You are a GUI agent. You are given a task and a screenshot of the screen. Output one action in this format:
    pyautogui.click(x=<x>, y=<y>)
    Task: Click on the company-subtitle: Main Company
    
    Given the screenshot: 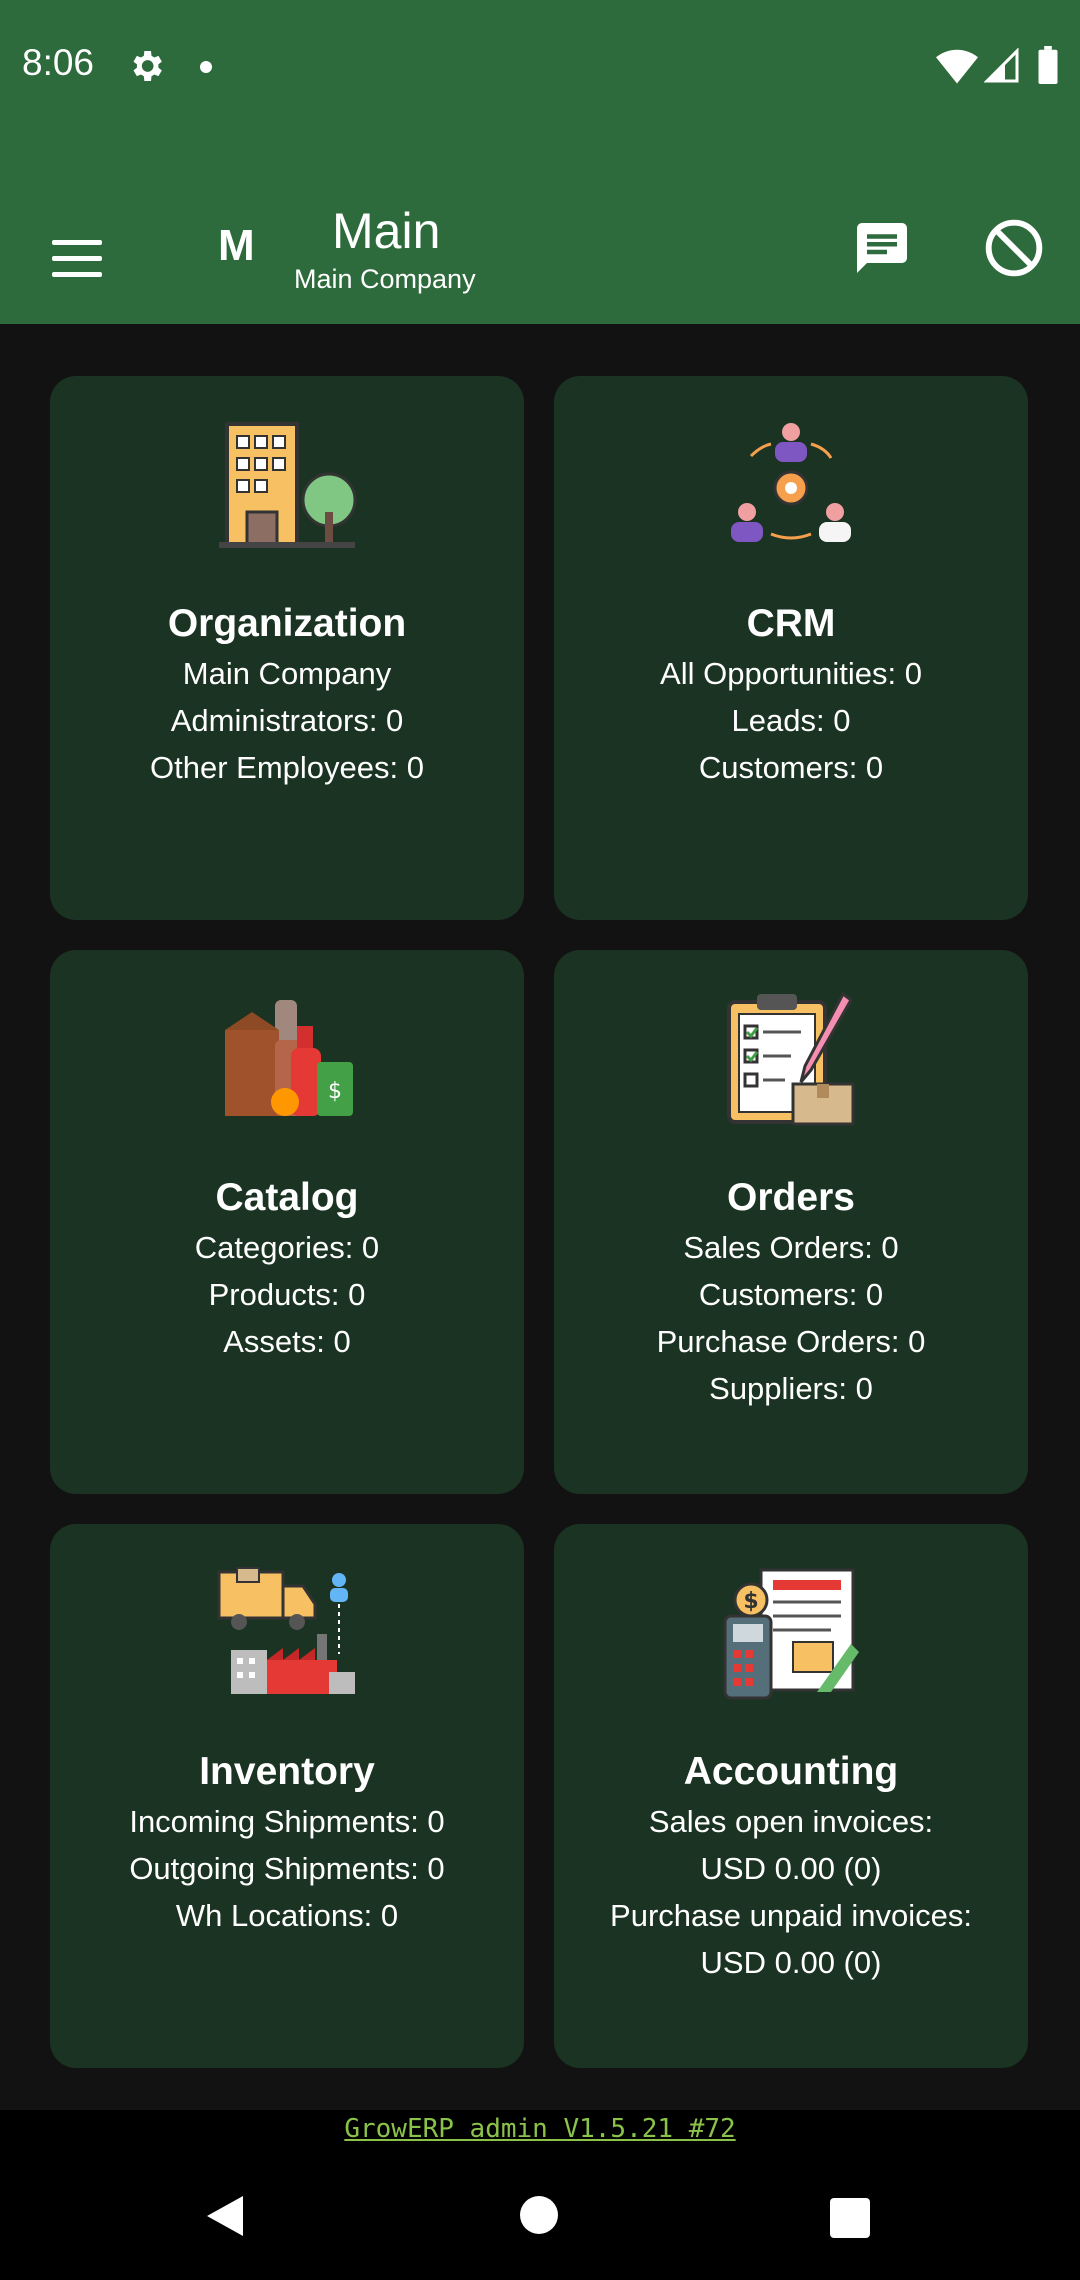 What is the action you would take?
    pyautogui.click(x=385, y=279)
    